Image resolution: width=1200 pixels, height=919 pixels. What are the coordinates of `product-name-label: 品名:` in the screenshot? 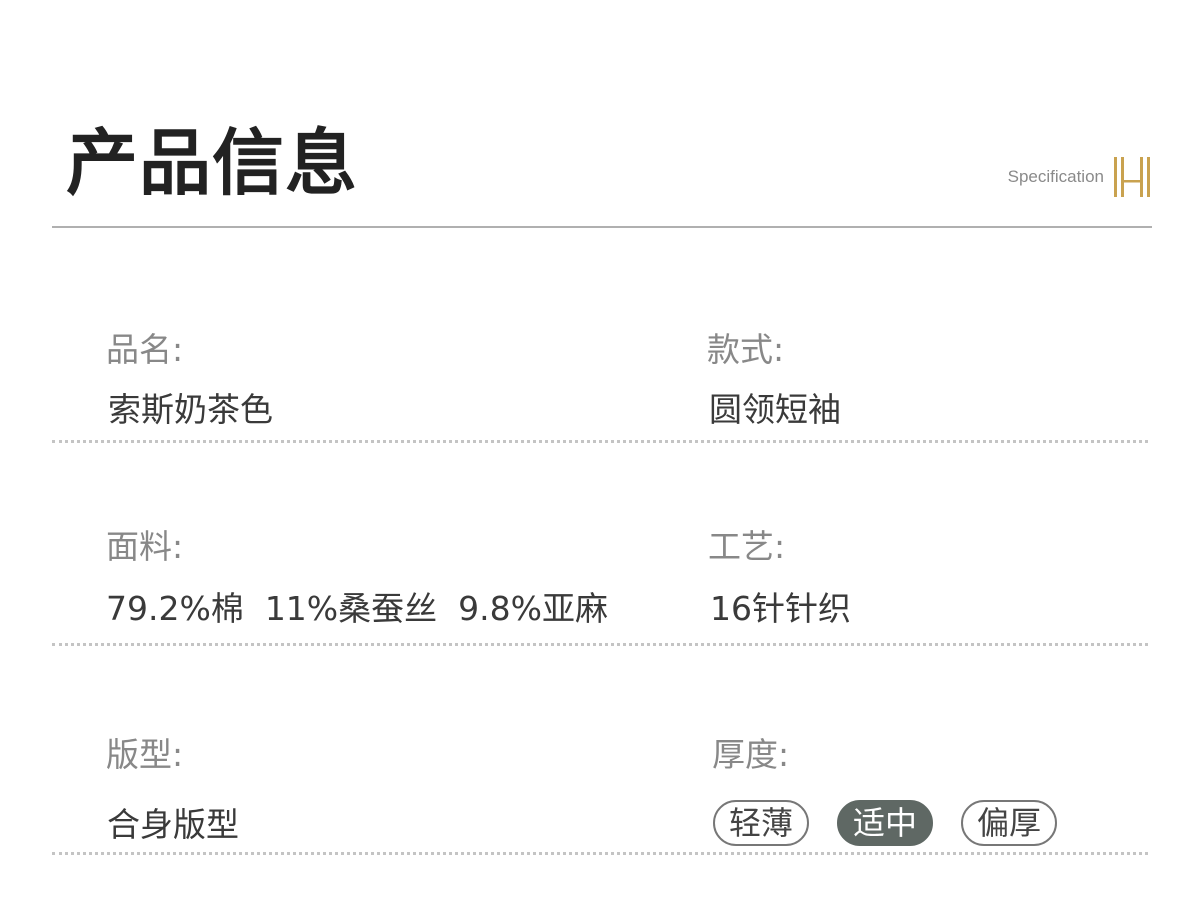 It's located at (145, 349).